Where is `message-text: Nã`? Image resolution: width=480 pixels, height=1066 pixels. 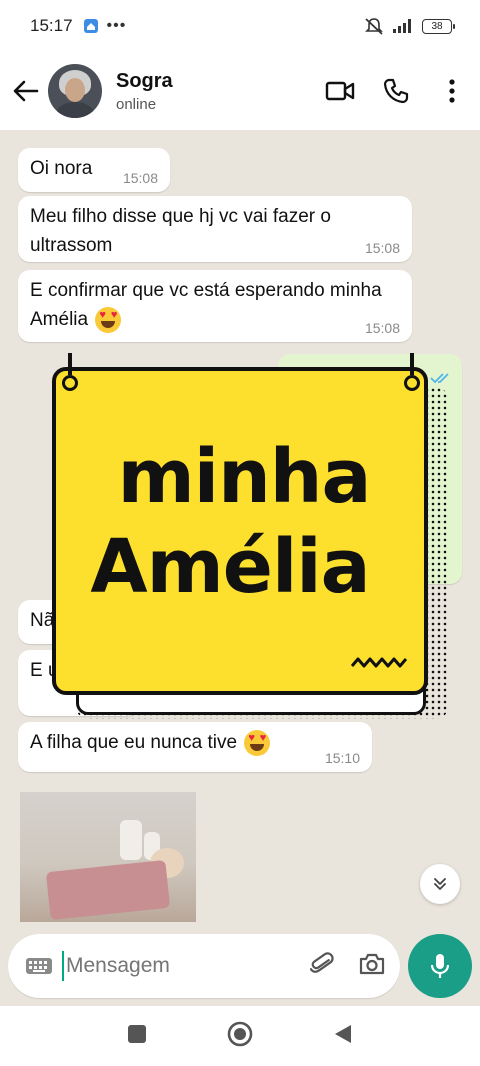 message-text: Nã is located at coordinates (42, 620).